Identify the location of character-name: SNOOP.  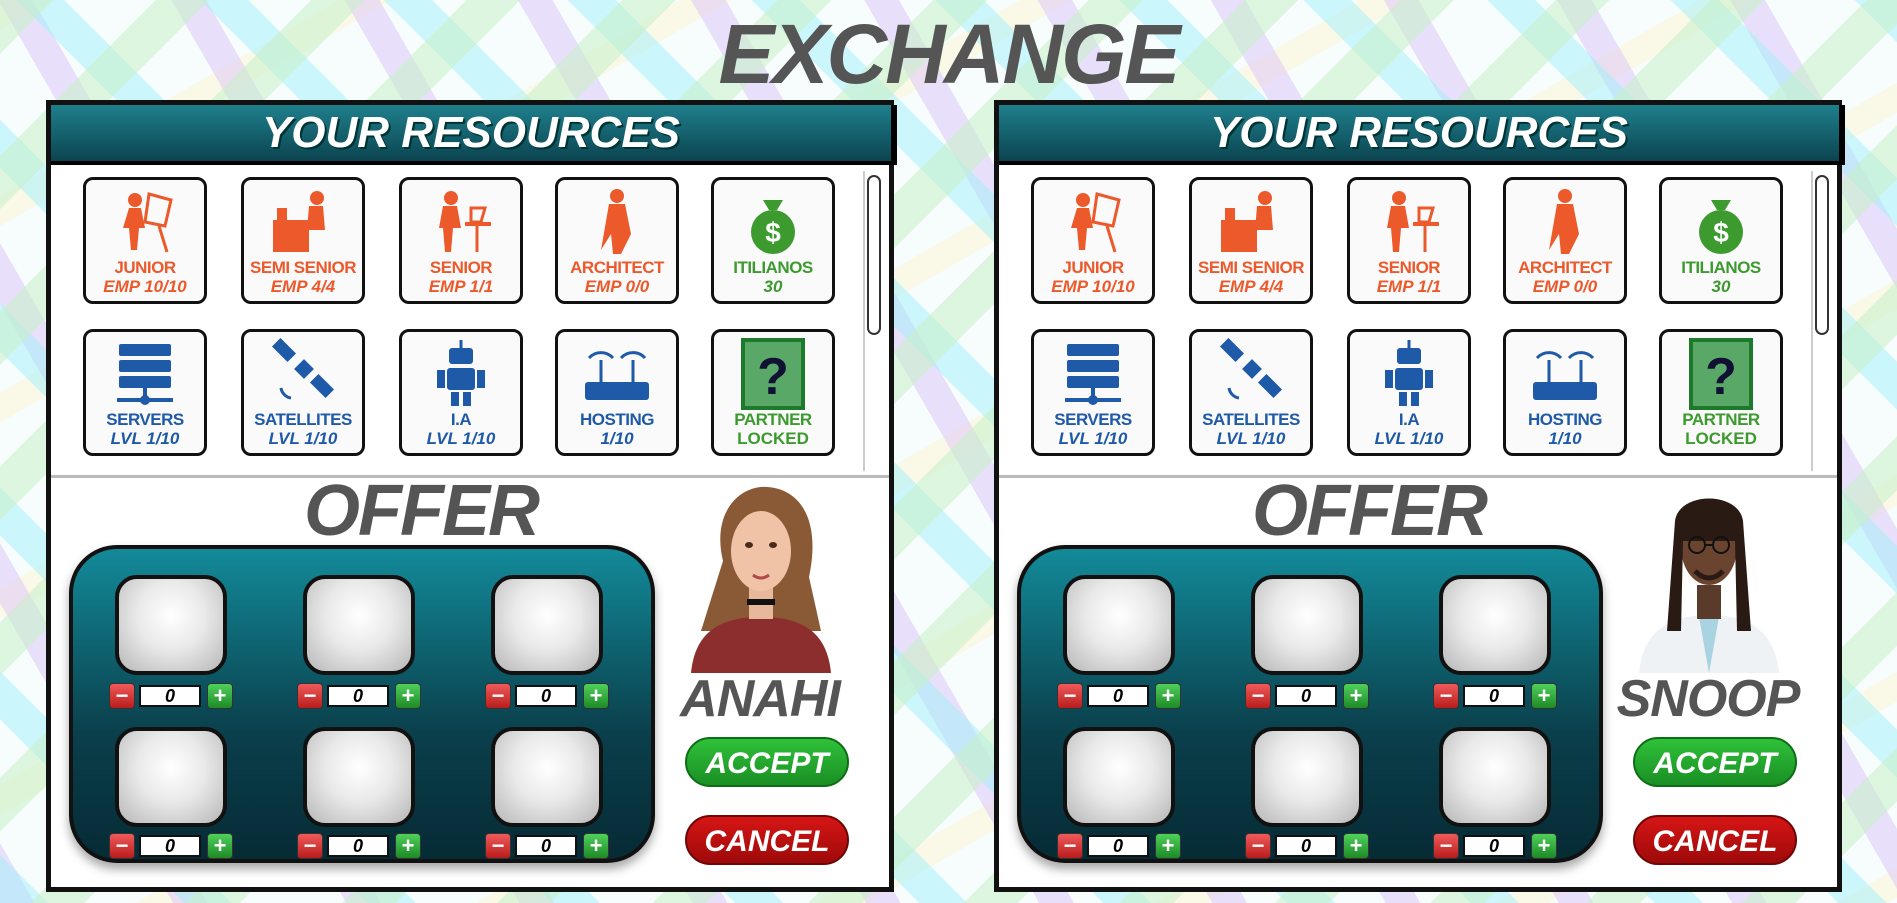
(1708, 699).